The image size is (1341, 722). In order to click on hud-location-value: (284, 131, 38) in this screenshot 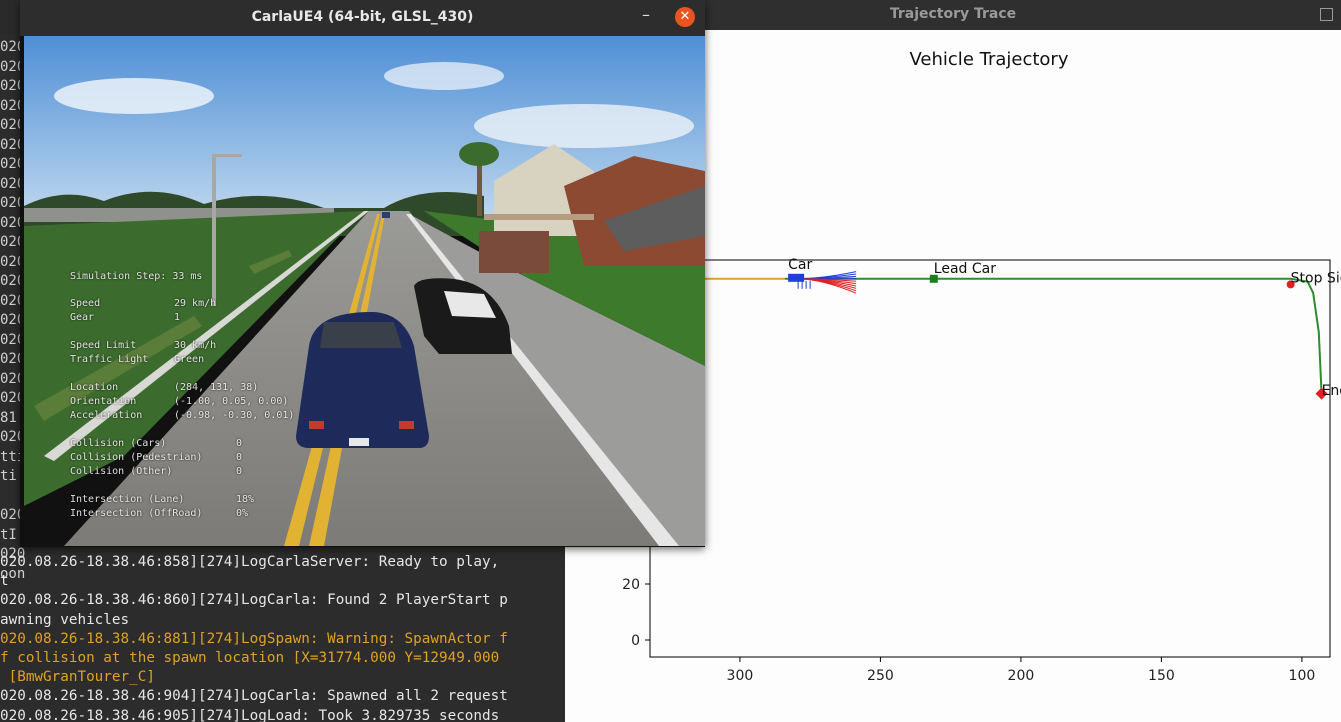, I will do `click(216, 387)`.